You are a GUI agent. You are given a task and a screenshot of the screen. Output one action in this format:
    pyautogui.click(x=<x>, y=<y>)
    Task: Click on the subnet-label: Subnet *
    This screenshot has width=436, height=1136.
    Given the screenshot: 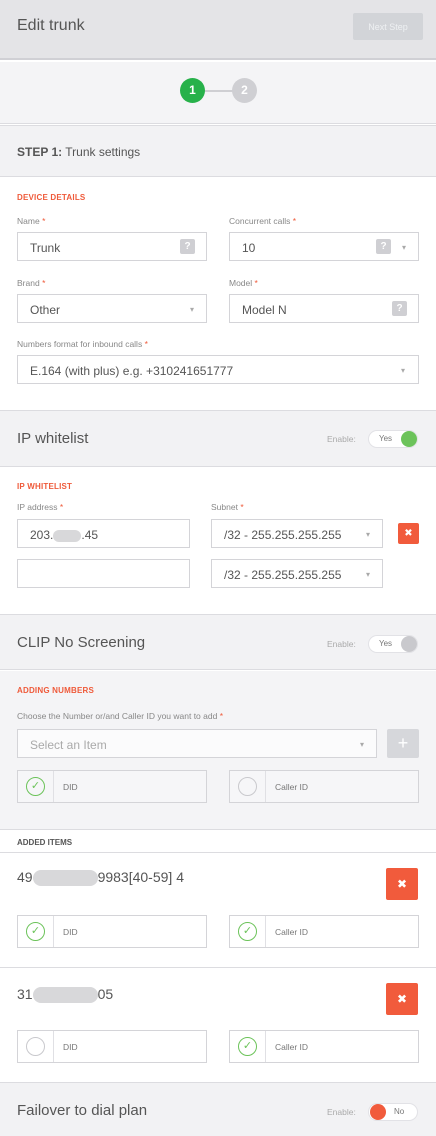 What is the action you would take?
    pyautogui.click(x=227, y=507)
    